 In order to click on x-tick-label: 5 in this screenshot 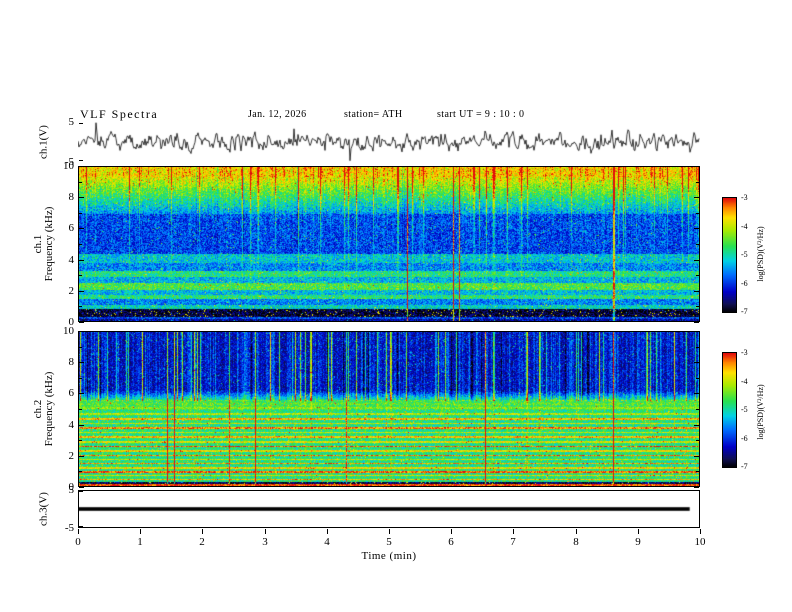, I will do `click(389, 542)`.